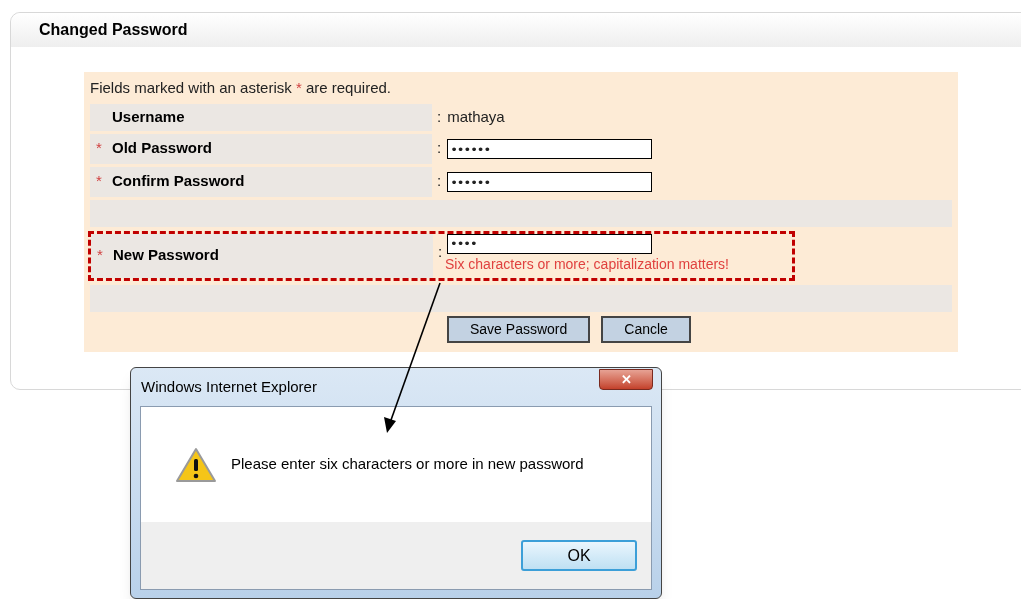  Describe the element at coordinates (549, 243) in the screenshot. I see `password-field: ••••` at that location.